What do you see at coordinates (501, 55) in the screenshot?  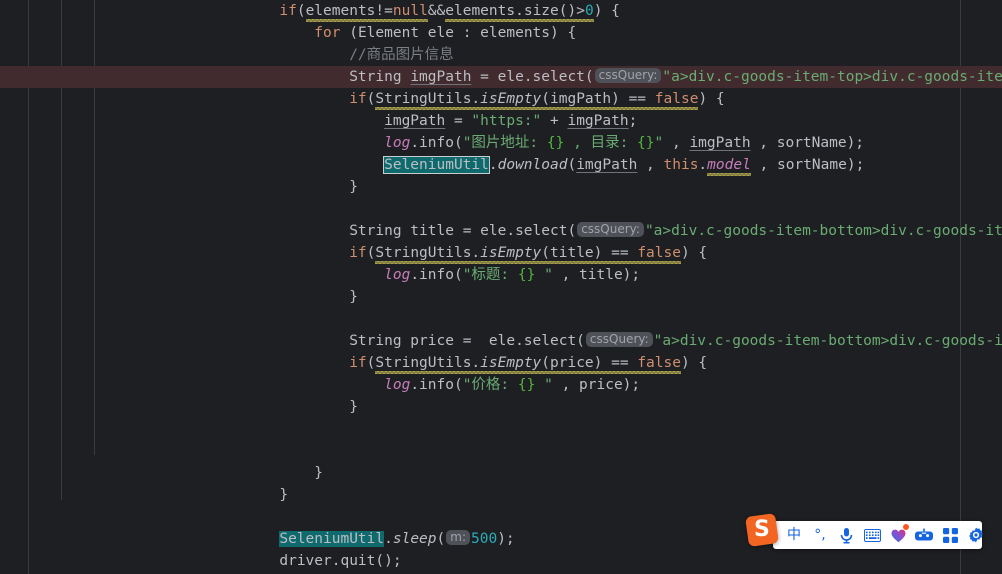 I see `code-line: //商品图片信息` at bounding box center [501, 55].